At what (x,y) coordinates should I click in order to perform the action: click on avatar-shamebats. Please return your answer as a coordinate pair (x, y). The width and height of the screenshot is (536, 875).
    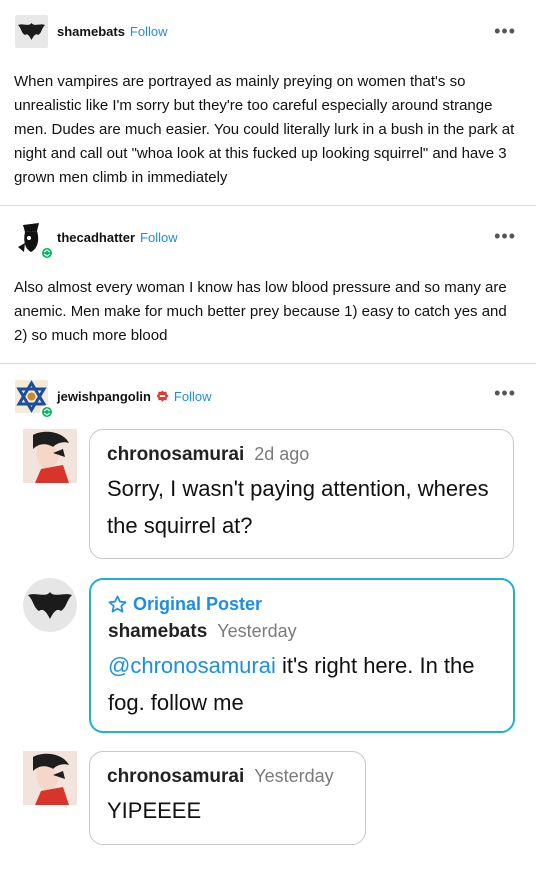
    Looking at the image, I should click on (31, 31).